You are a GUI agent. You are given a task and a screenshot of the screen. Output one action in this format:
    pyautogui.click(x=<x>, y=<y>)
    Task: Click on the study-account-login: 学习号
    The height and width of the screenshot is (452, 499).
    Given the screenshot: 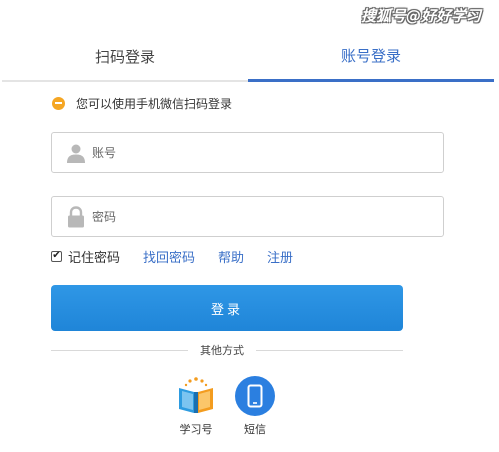 What is the action you would take?
    pyautogui.click(x=196, y=406)
    